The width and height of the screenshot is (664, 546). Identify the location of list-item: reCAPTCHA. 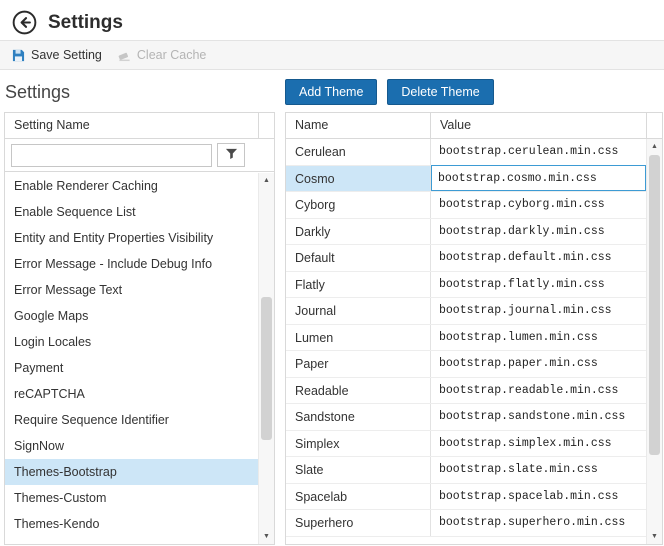
(131, 394).